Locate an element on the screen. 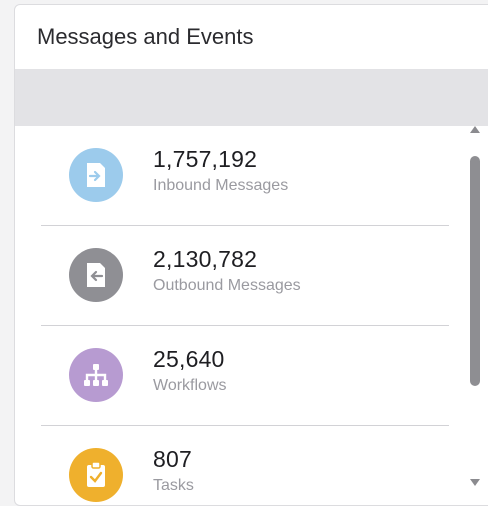  inbound-message-icon is located at coordinates (96, 175).